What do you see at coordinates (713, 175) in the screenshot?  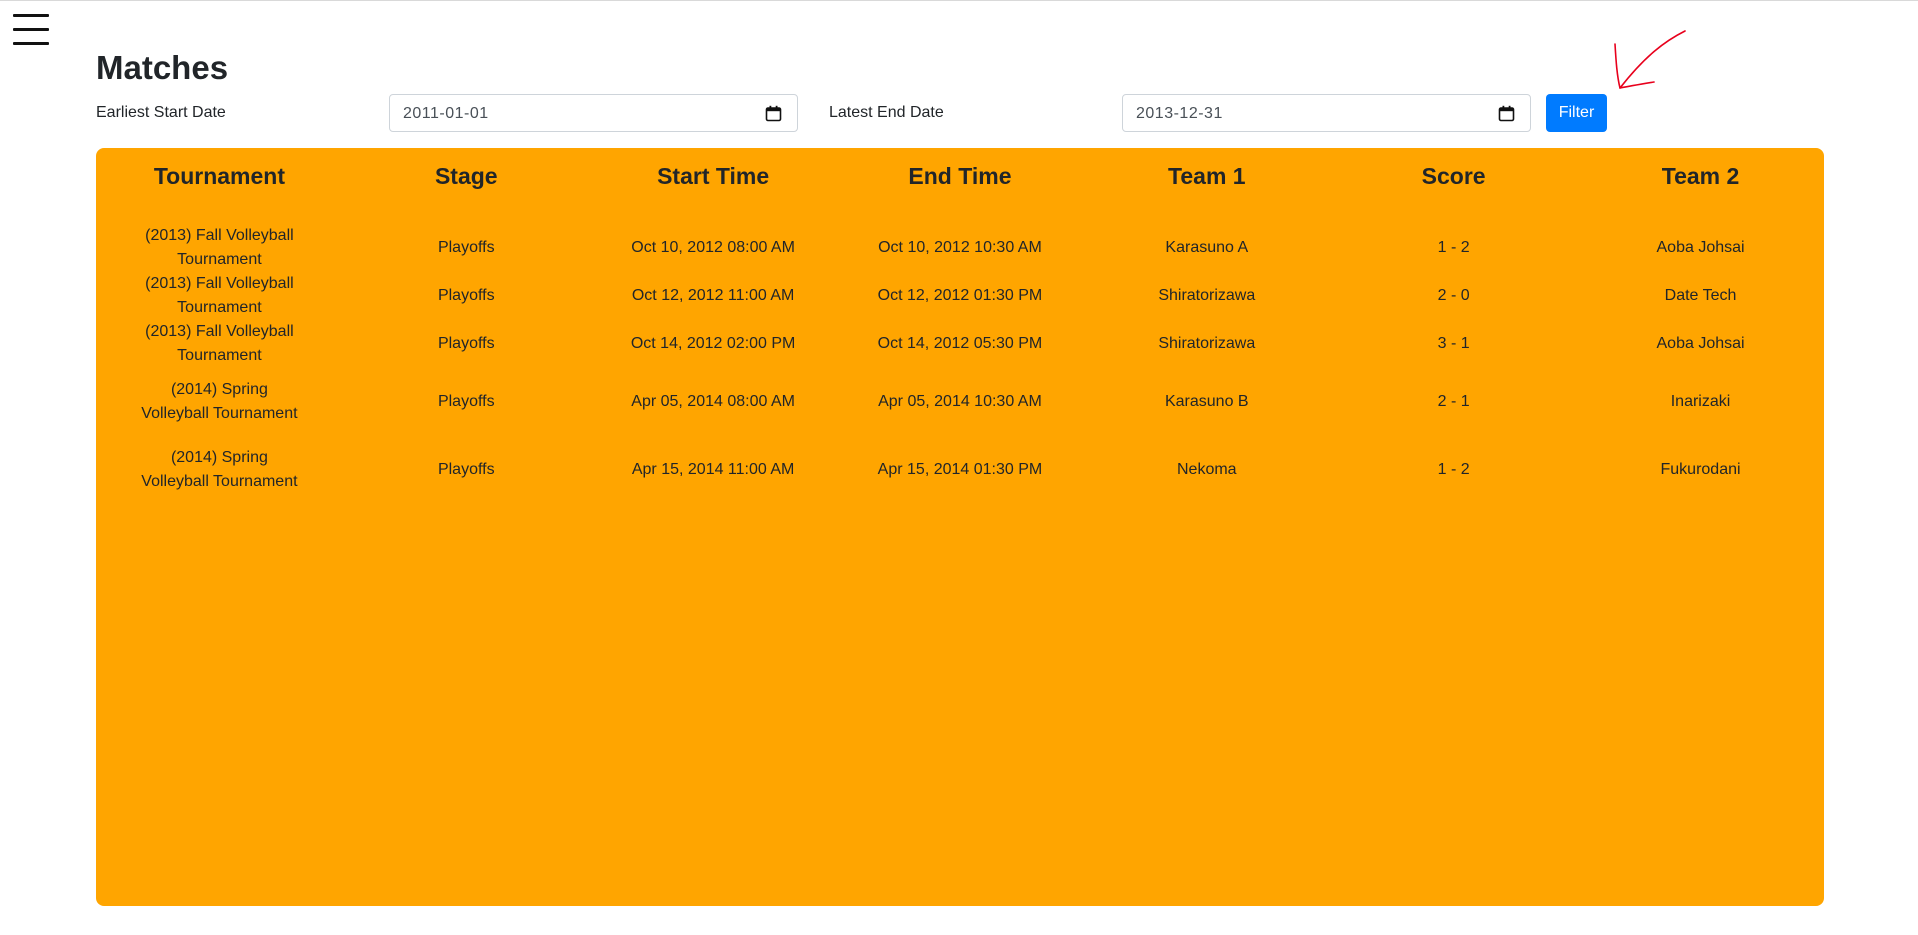 I see `column-header-start-time: Start Time` at bounding box center [713, 175].